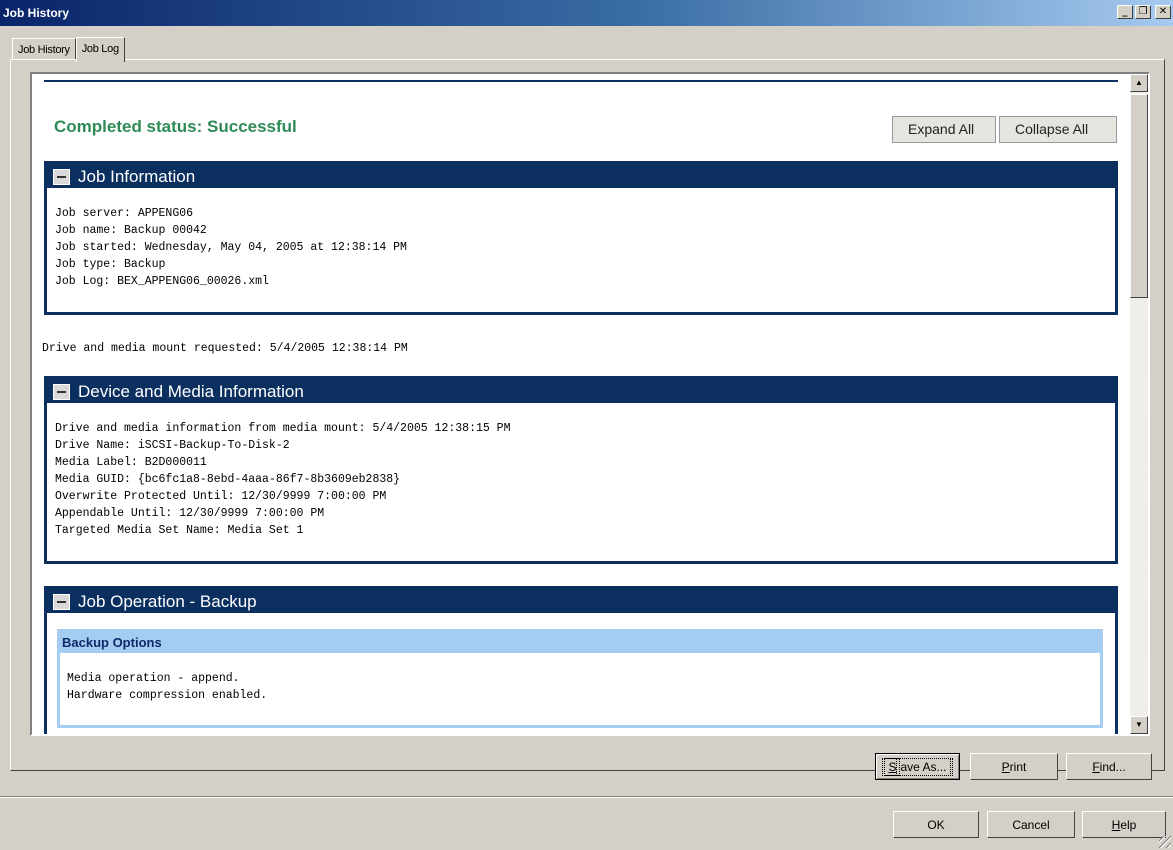 The image size is (1173, 850). What do you see at coordinates (162, 281) in the screenshot?
I see `info-line: Job Log: BEX_APPENG06_00026.xml` at bounding box center [162, 281].